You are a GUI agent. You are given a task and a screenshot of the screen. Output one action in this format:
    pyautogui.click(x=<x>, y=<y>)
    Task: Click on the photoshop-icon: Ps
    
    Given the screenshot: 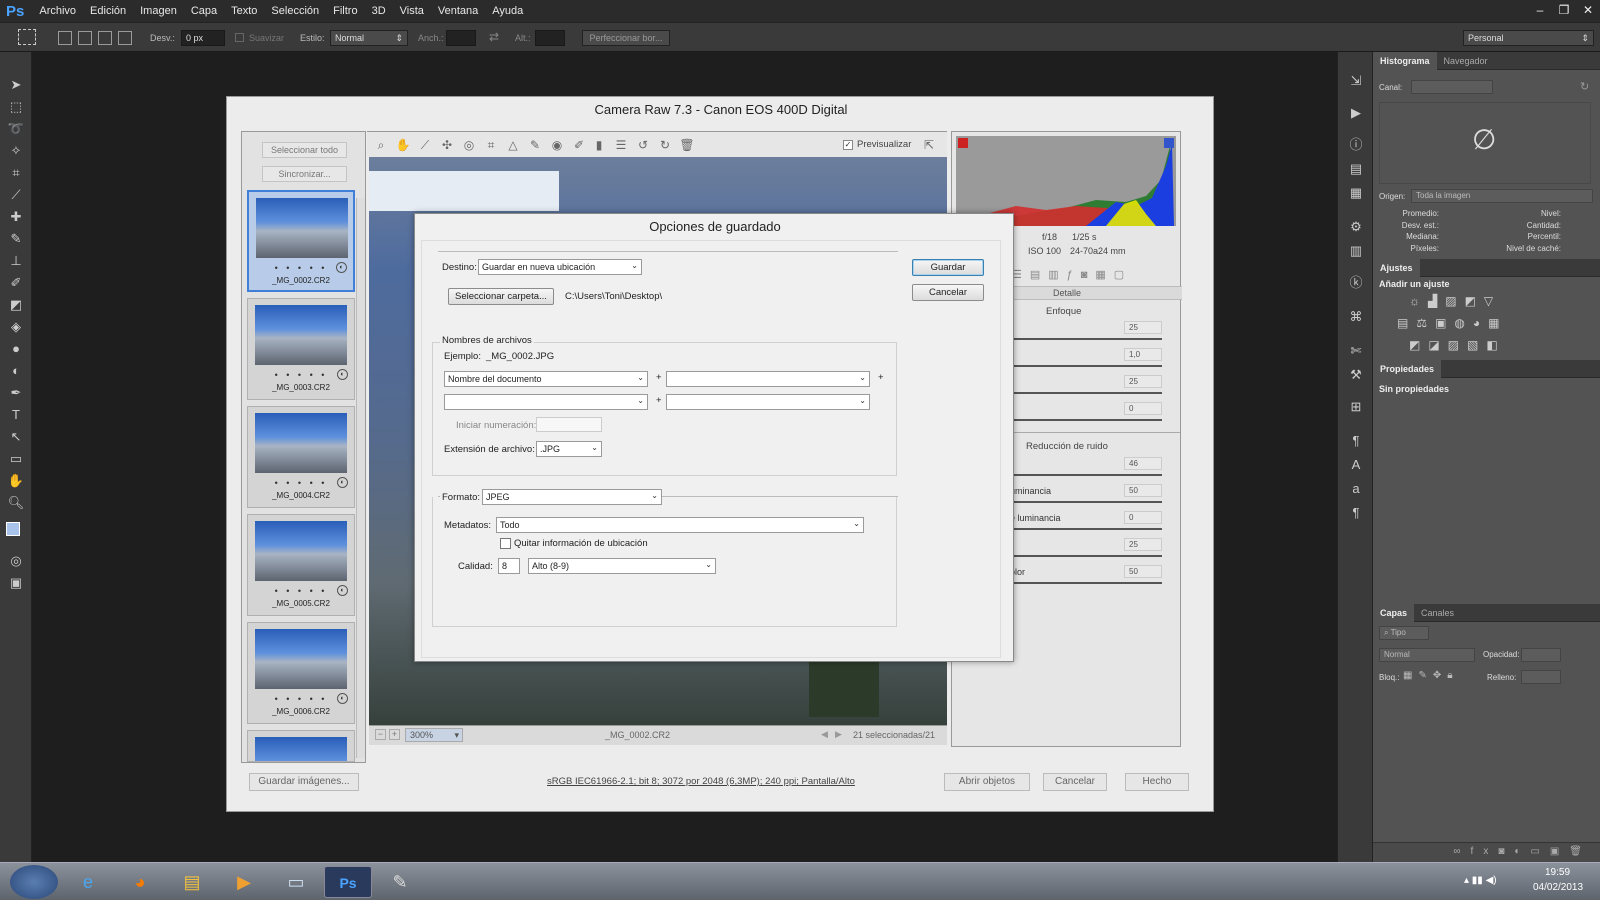 What is the action you would take?
    pyautogui.click(x=348, y=882)
    